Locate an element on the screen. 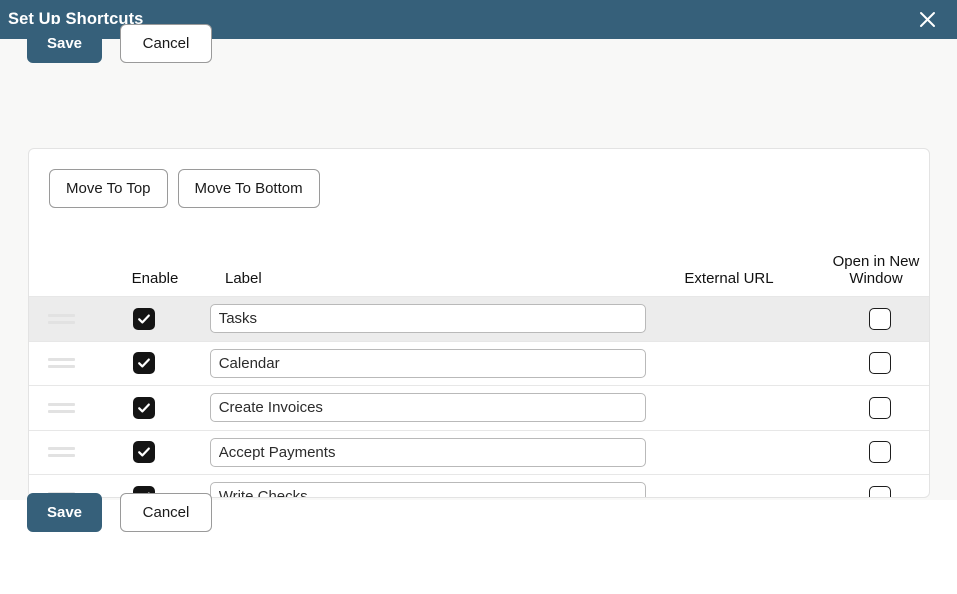 The image size is (957, 594). column-header-label-text: Label is located at coordinates (243, 279).